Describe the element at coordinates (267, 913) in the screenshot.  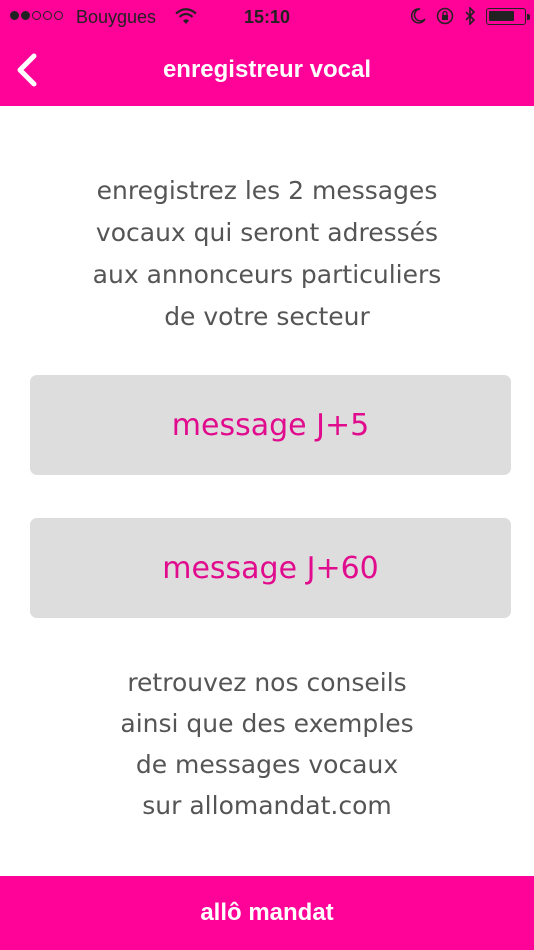
I see `allo-mandat-button: allô mandat` at that location.